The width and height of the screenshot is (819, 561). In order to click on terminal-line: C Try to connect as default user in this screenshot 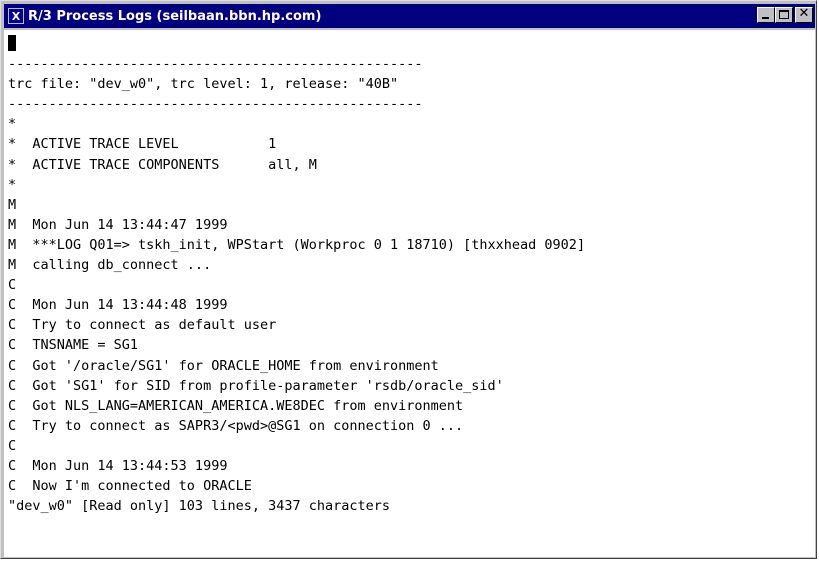, I will do `click(142, 325)`.